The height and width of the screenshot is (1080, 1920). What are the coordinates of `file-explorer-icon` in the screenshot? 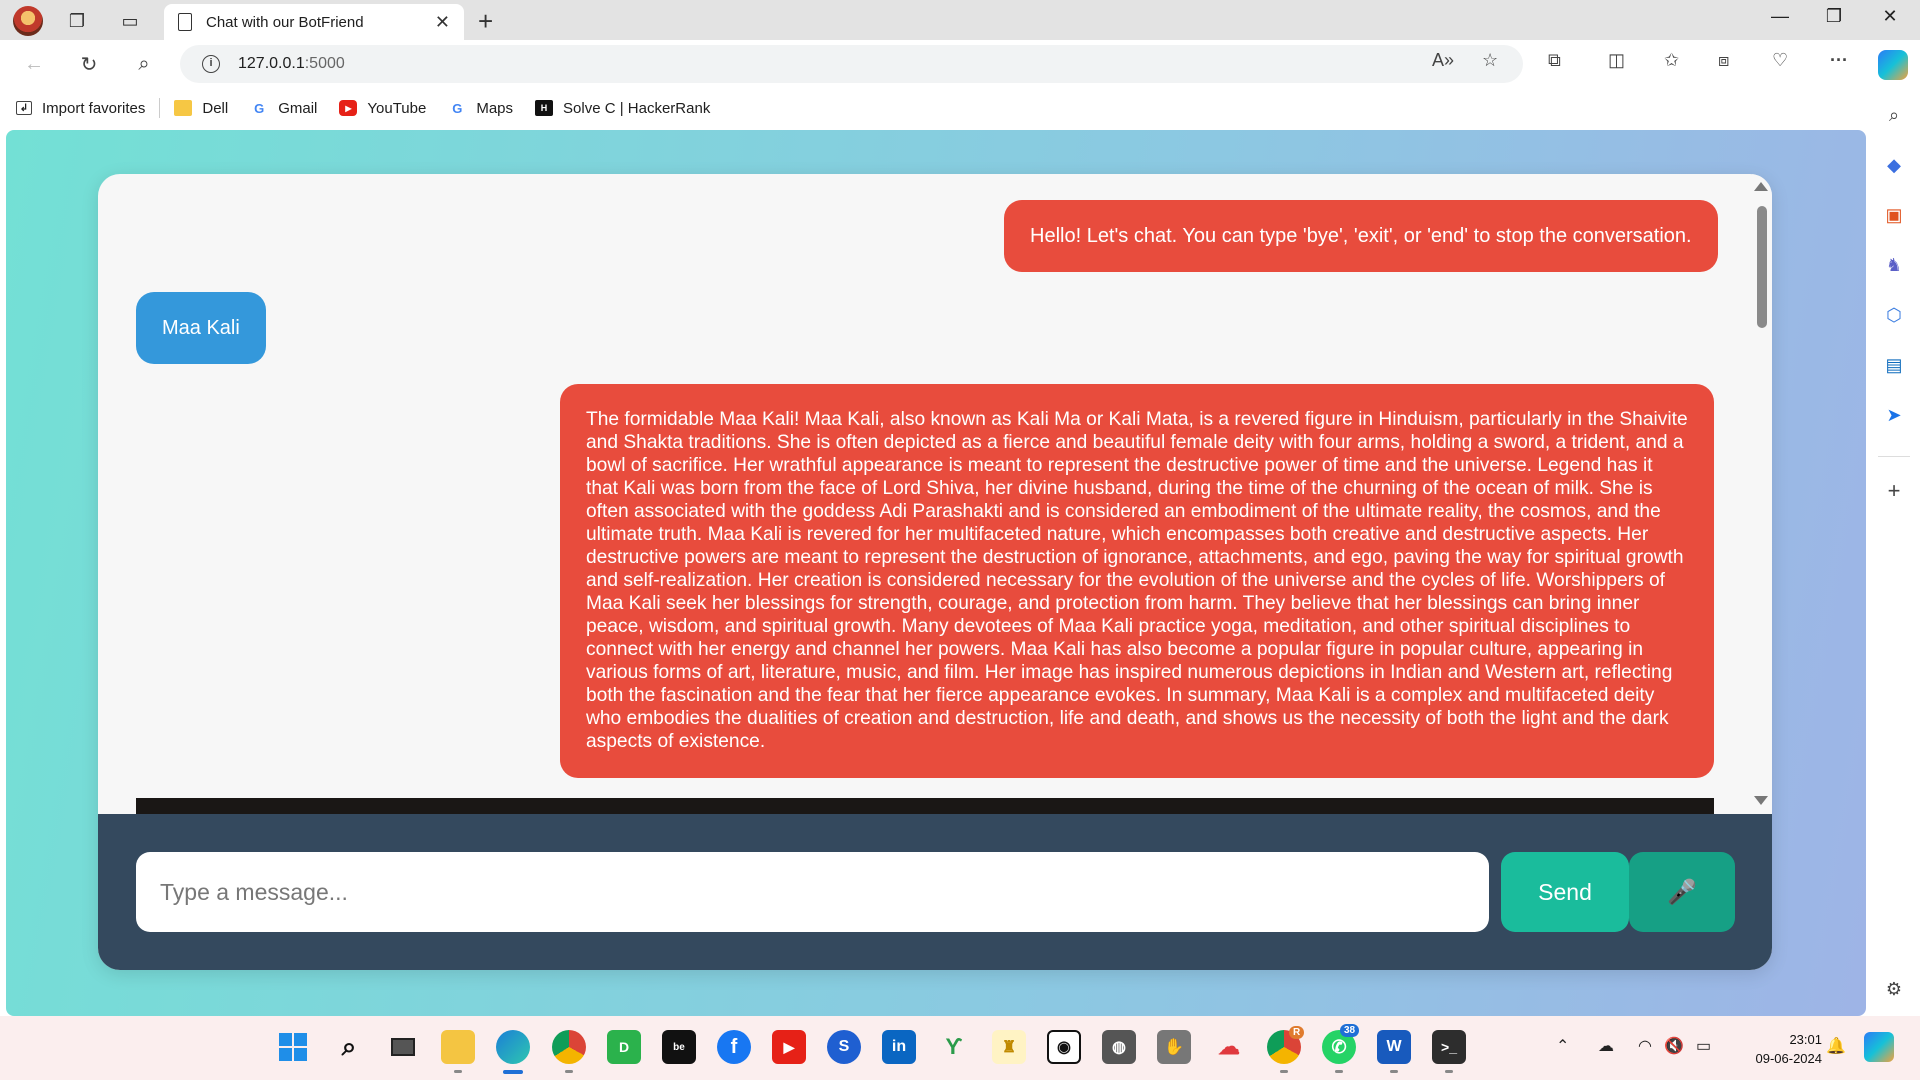 It's located at (458, 1047).